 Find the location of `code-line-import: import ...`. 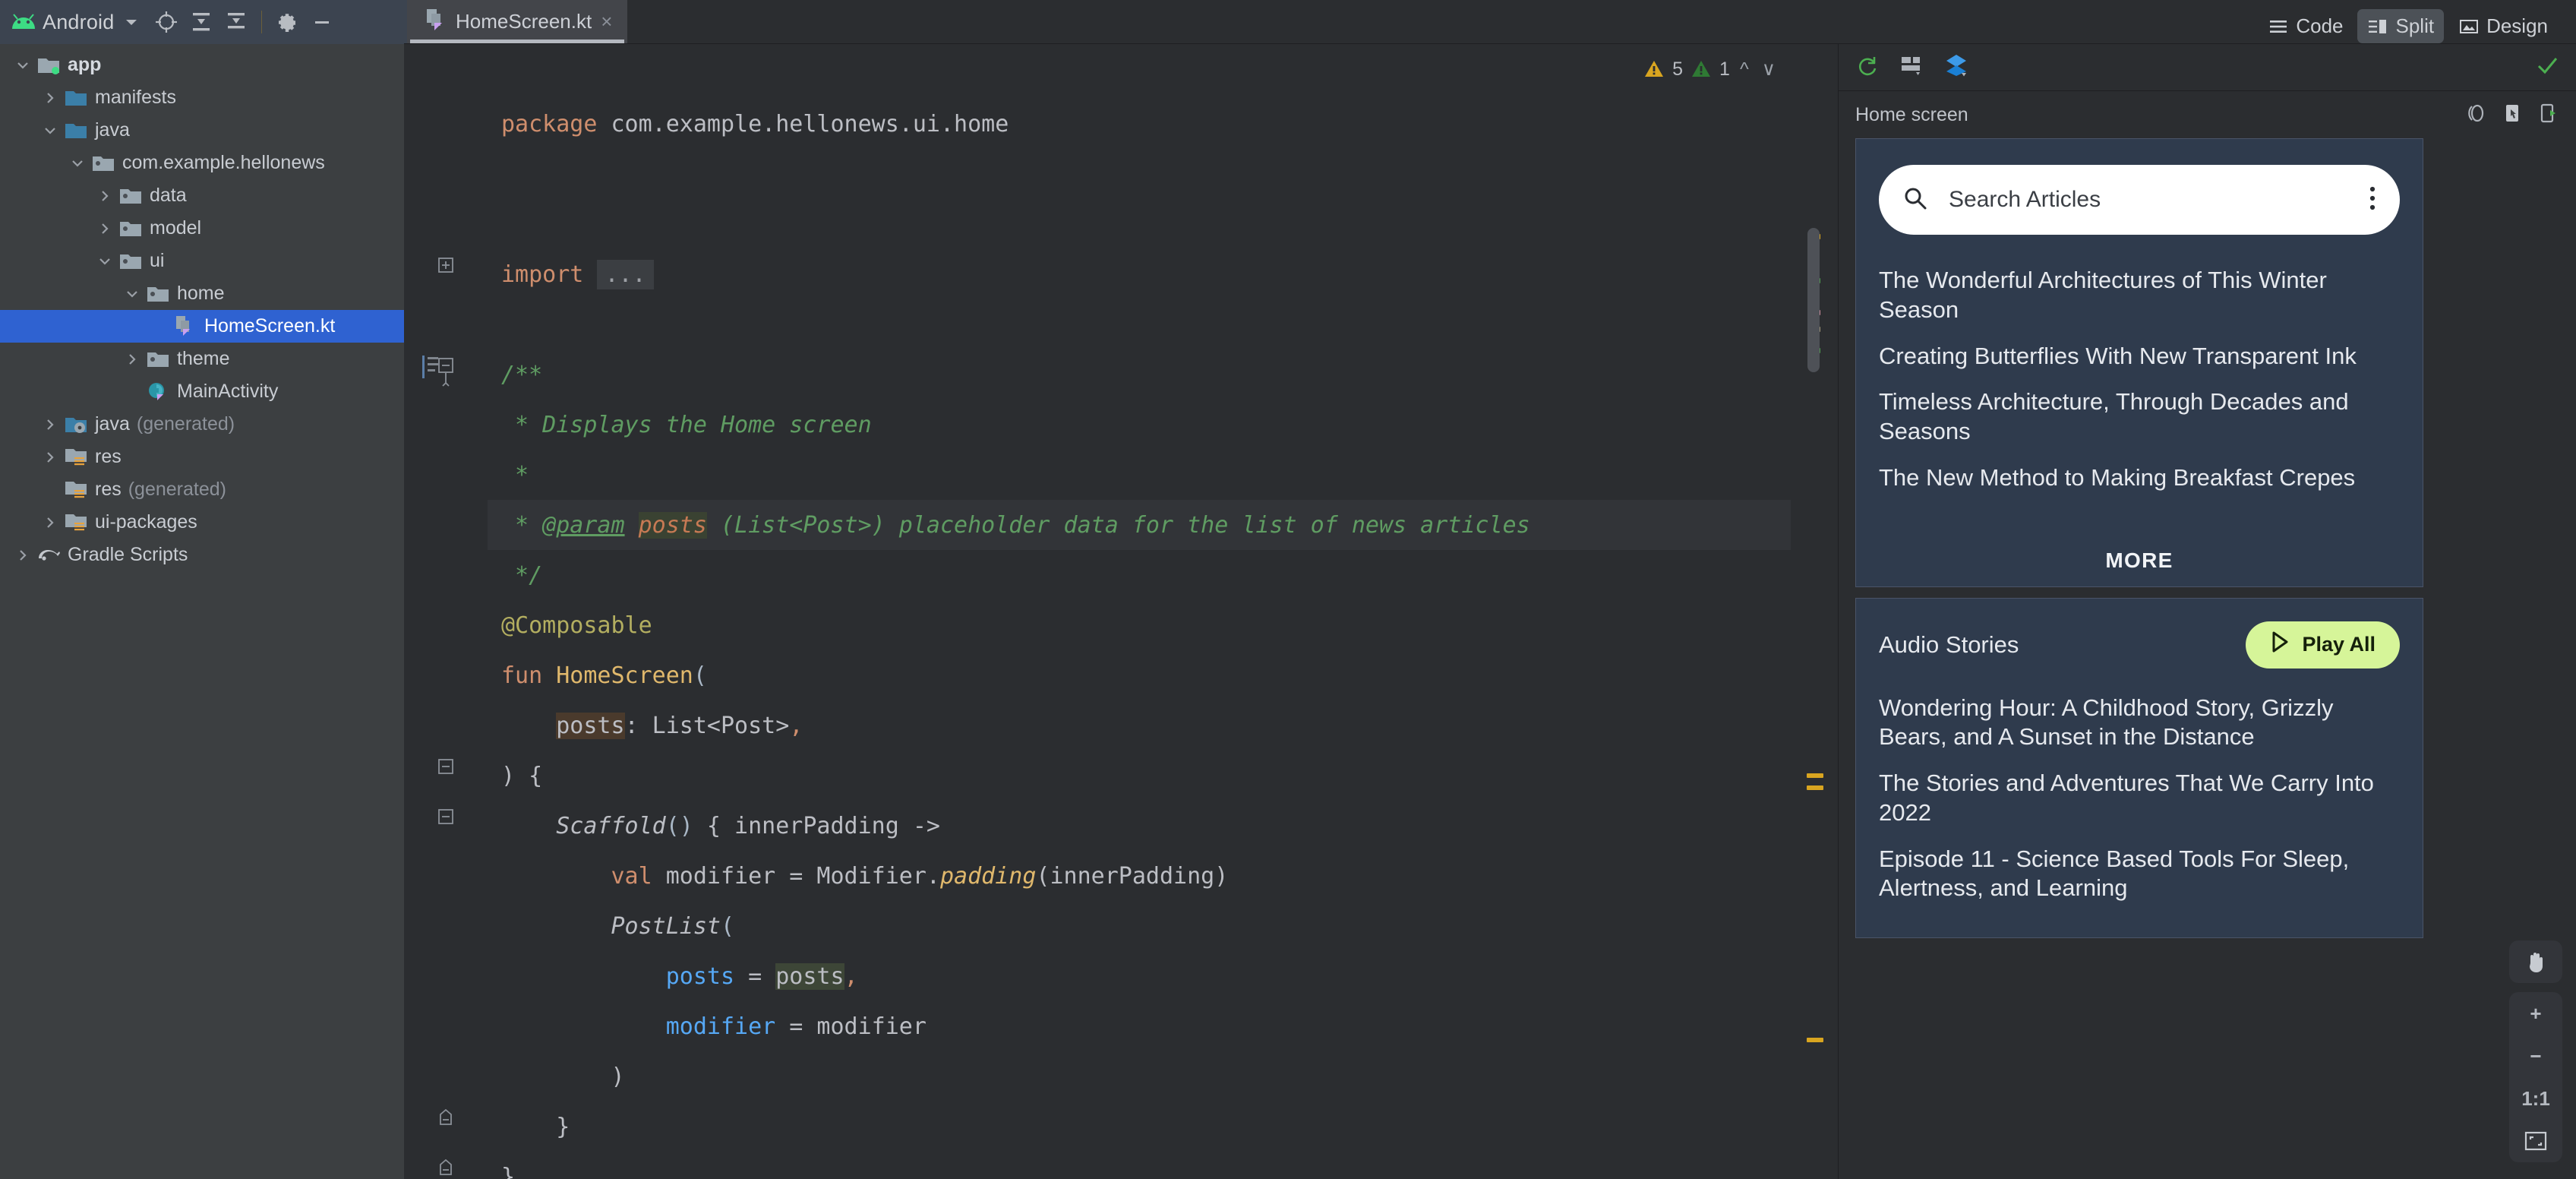

code-line-import: import ... is located at coordinates (1139, 274).